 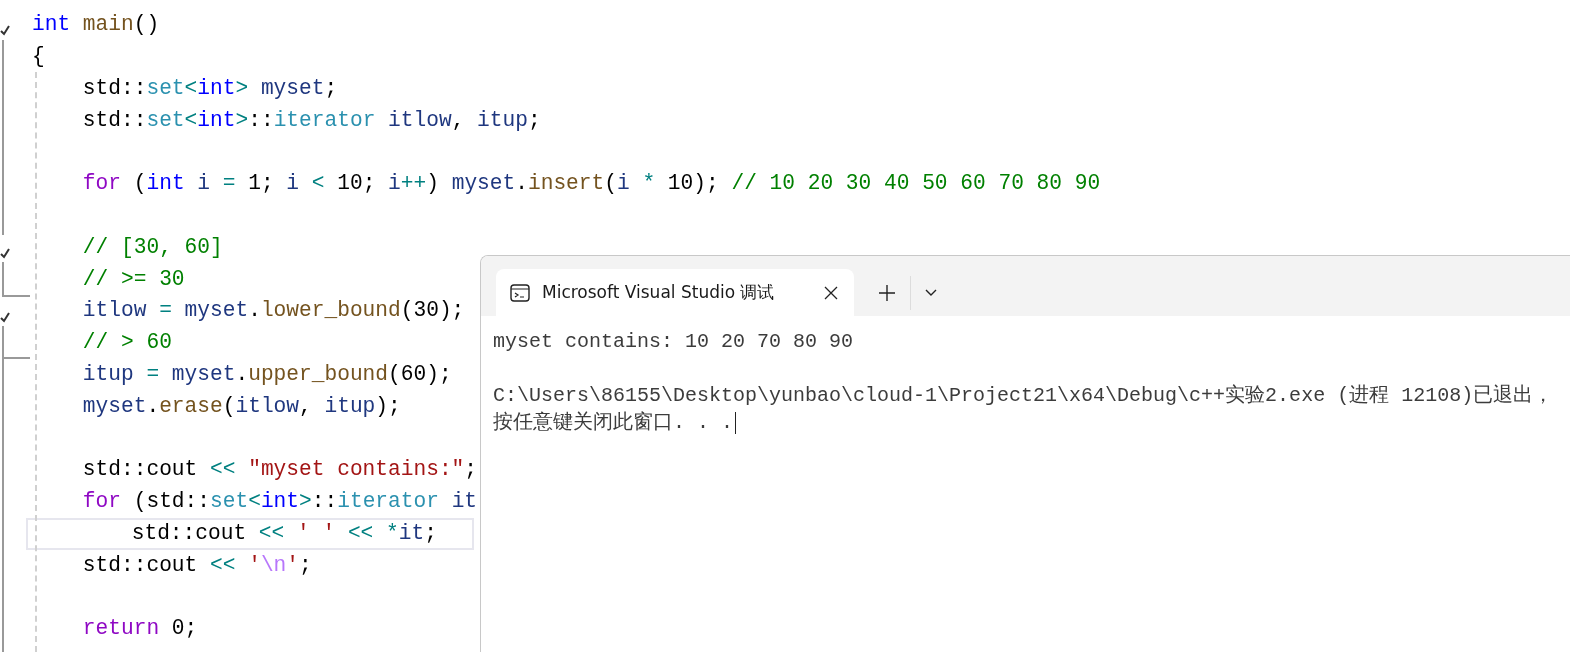 What do you see at coordinates (196, 565) in the screenshot?
I see `code-line: std::cout << '\n';` at bounding box center [196, 565].